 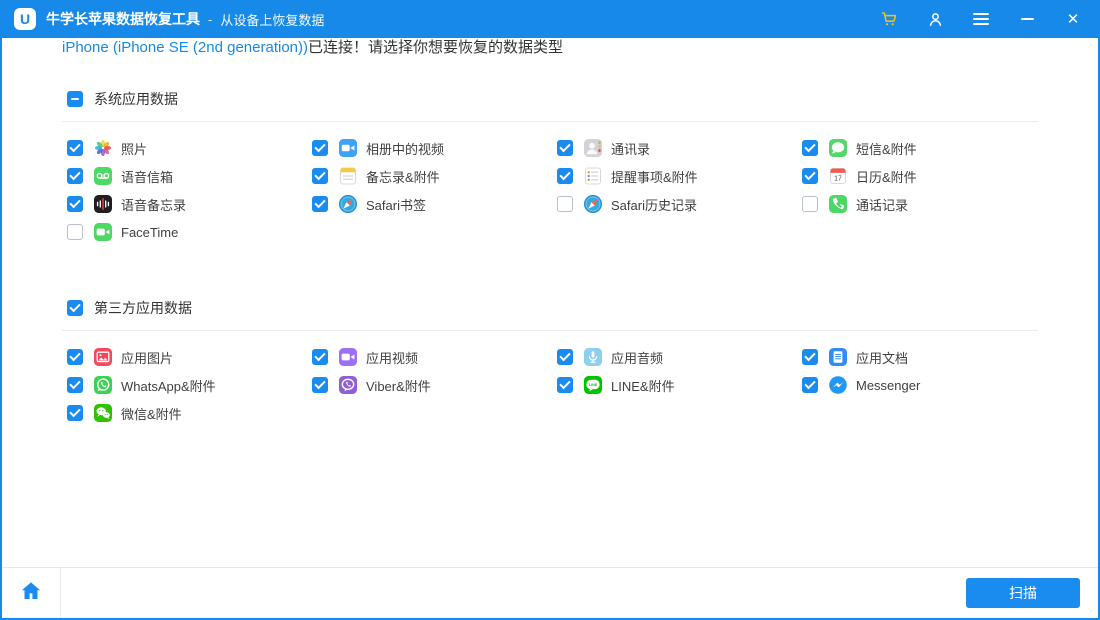 What do you see at coordinates (434, 204) in the screenshot?
I see `data-type-item: Safari书签` at bounding box center [434, 204].